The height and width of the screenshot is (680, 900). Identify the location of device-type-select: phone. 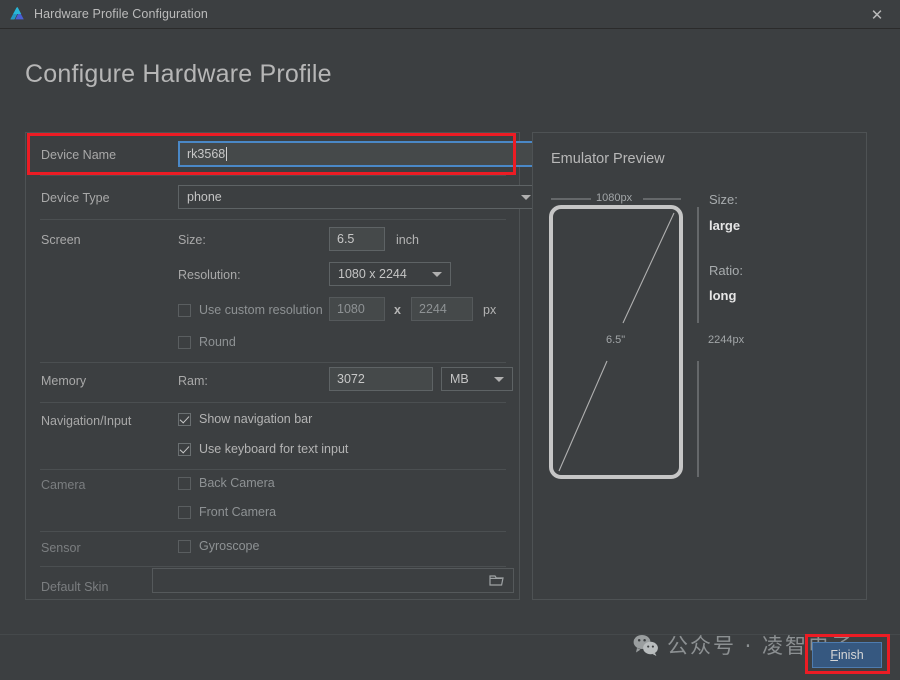
(359, 197).